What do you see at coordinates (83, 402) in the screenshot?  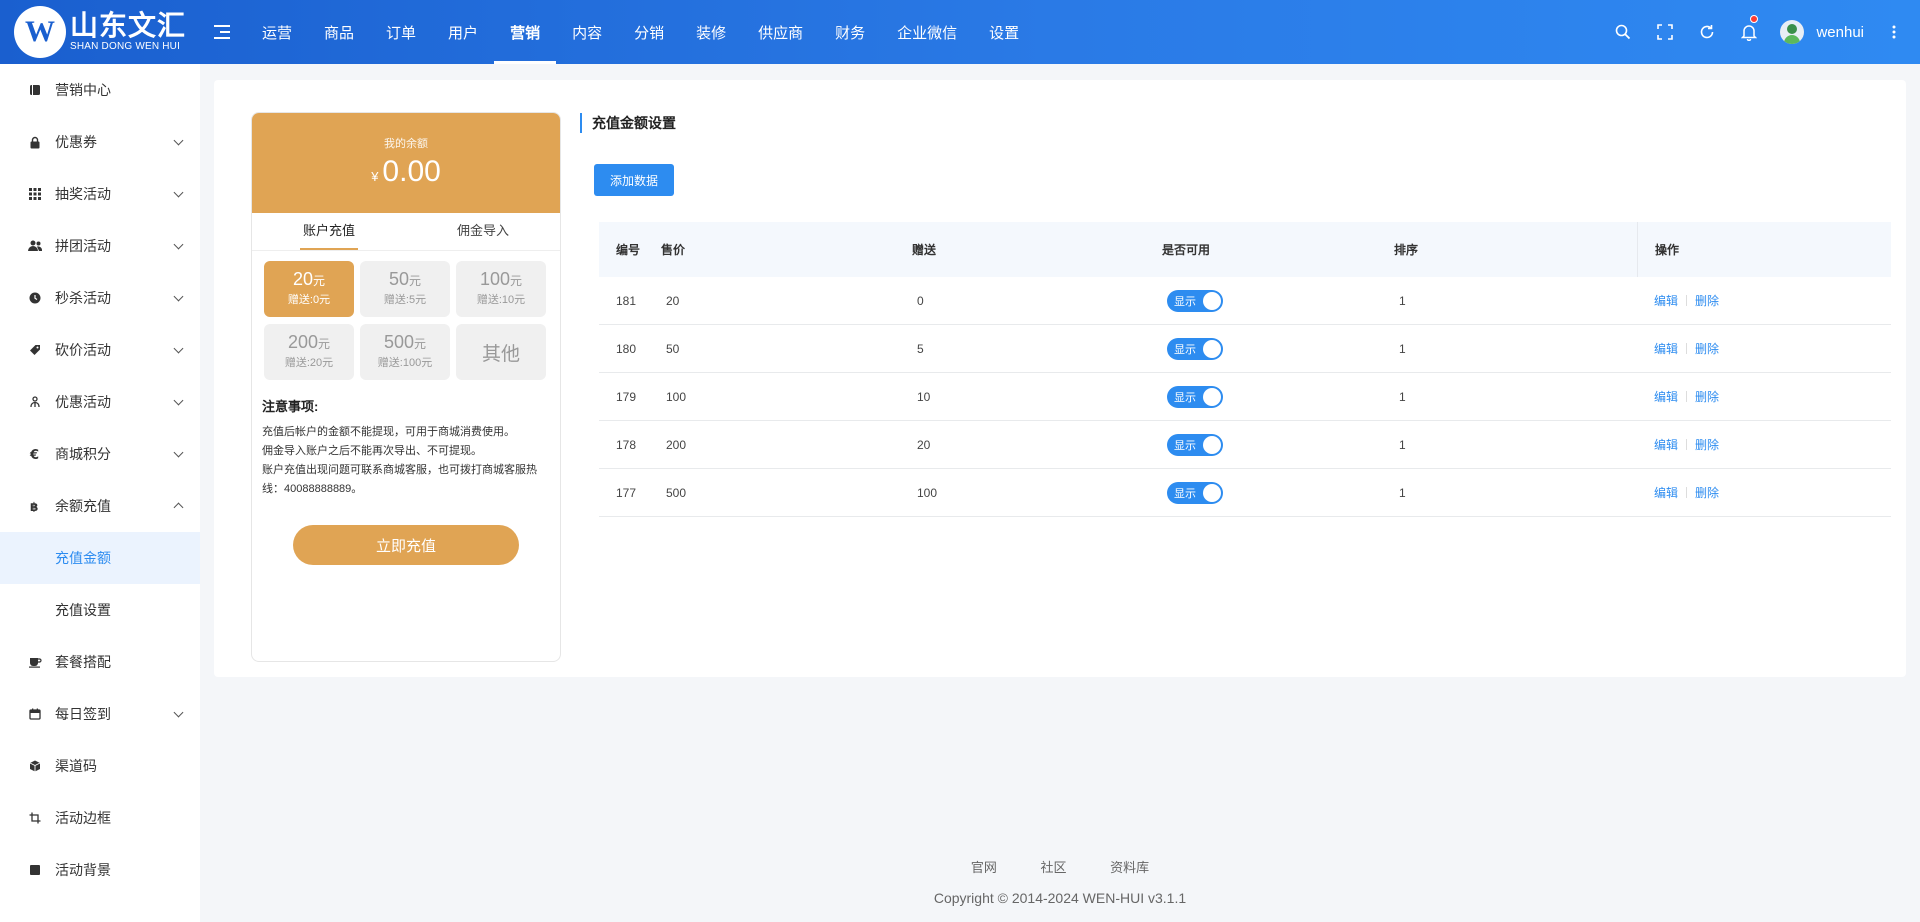 I see `sidebar-item-label: 优惠活动` at bounding box center [83, 402].